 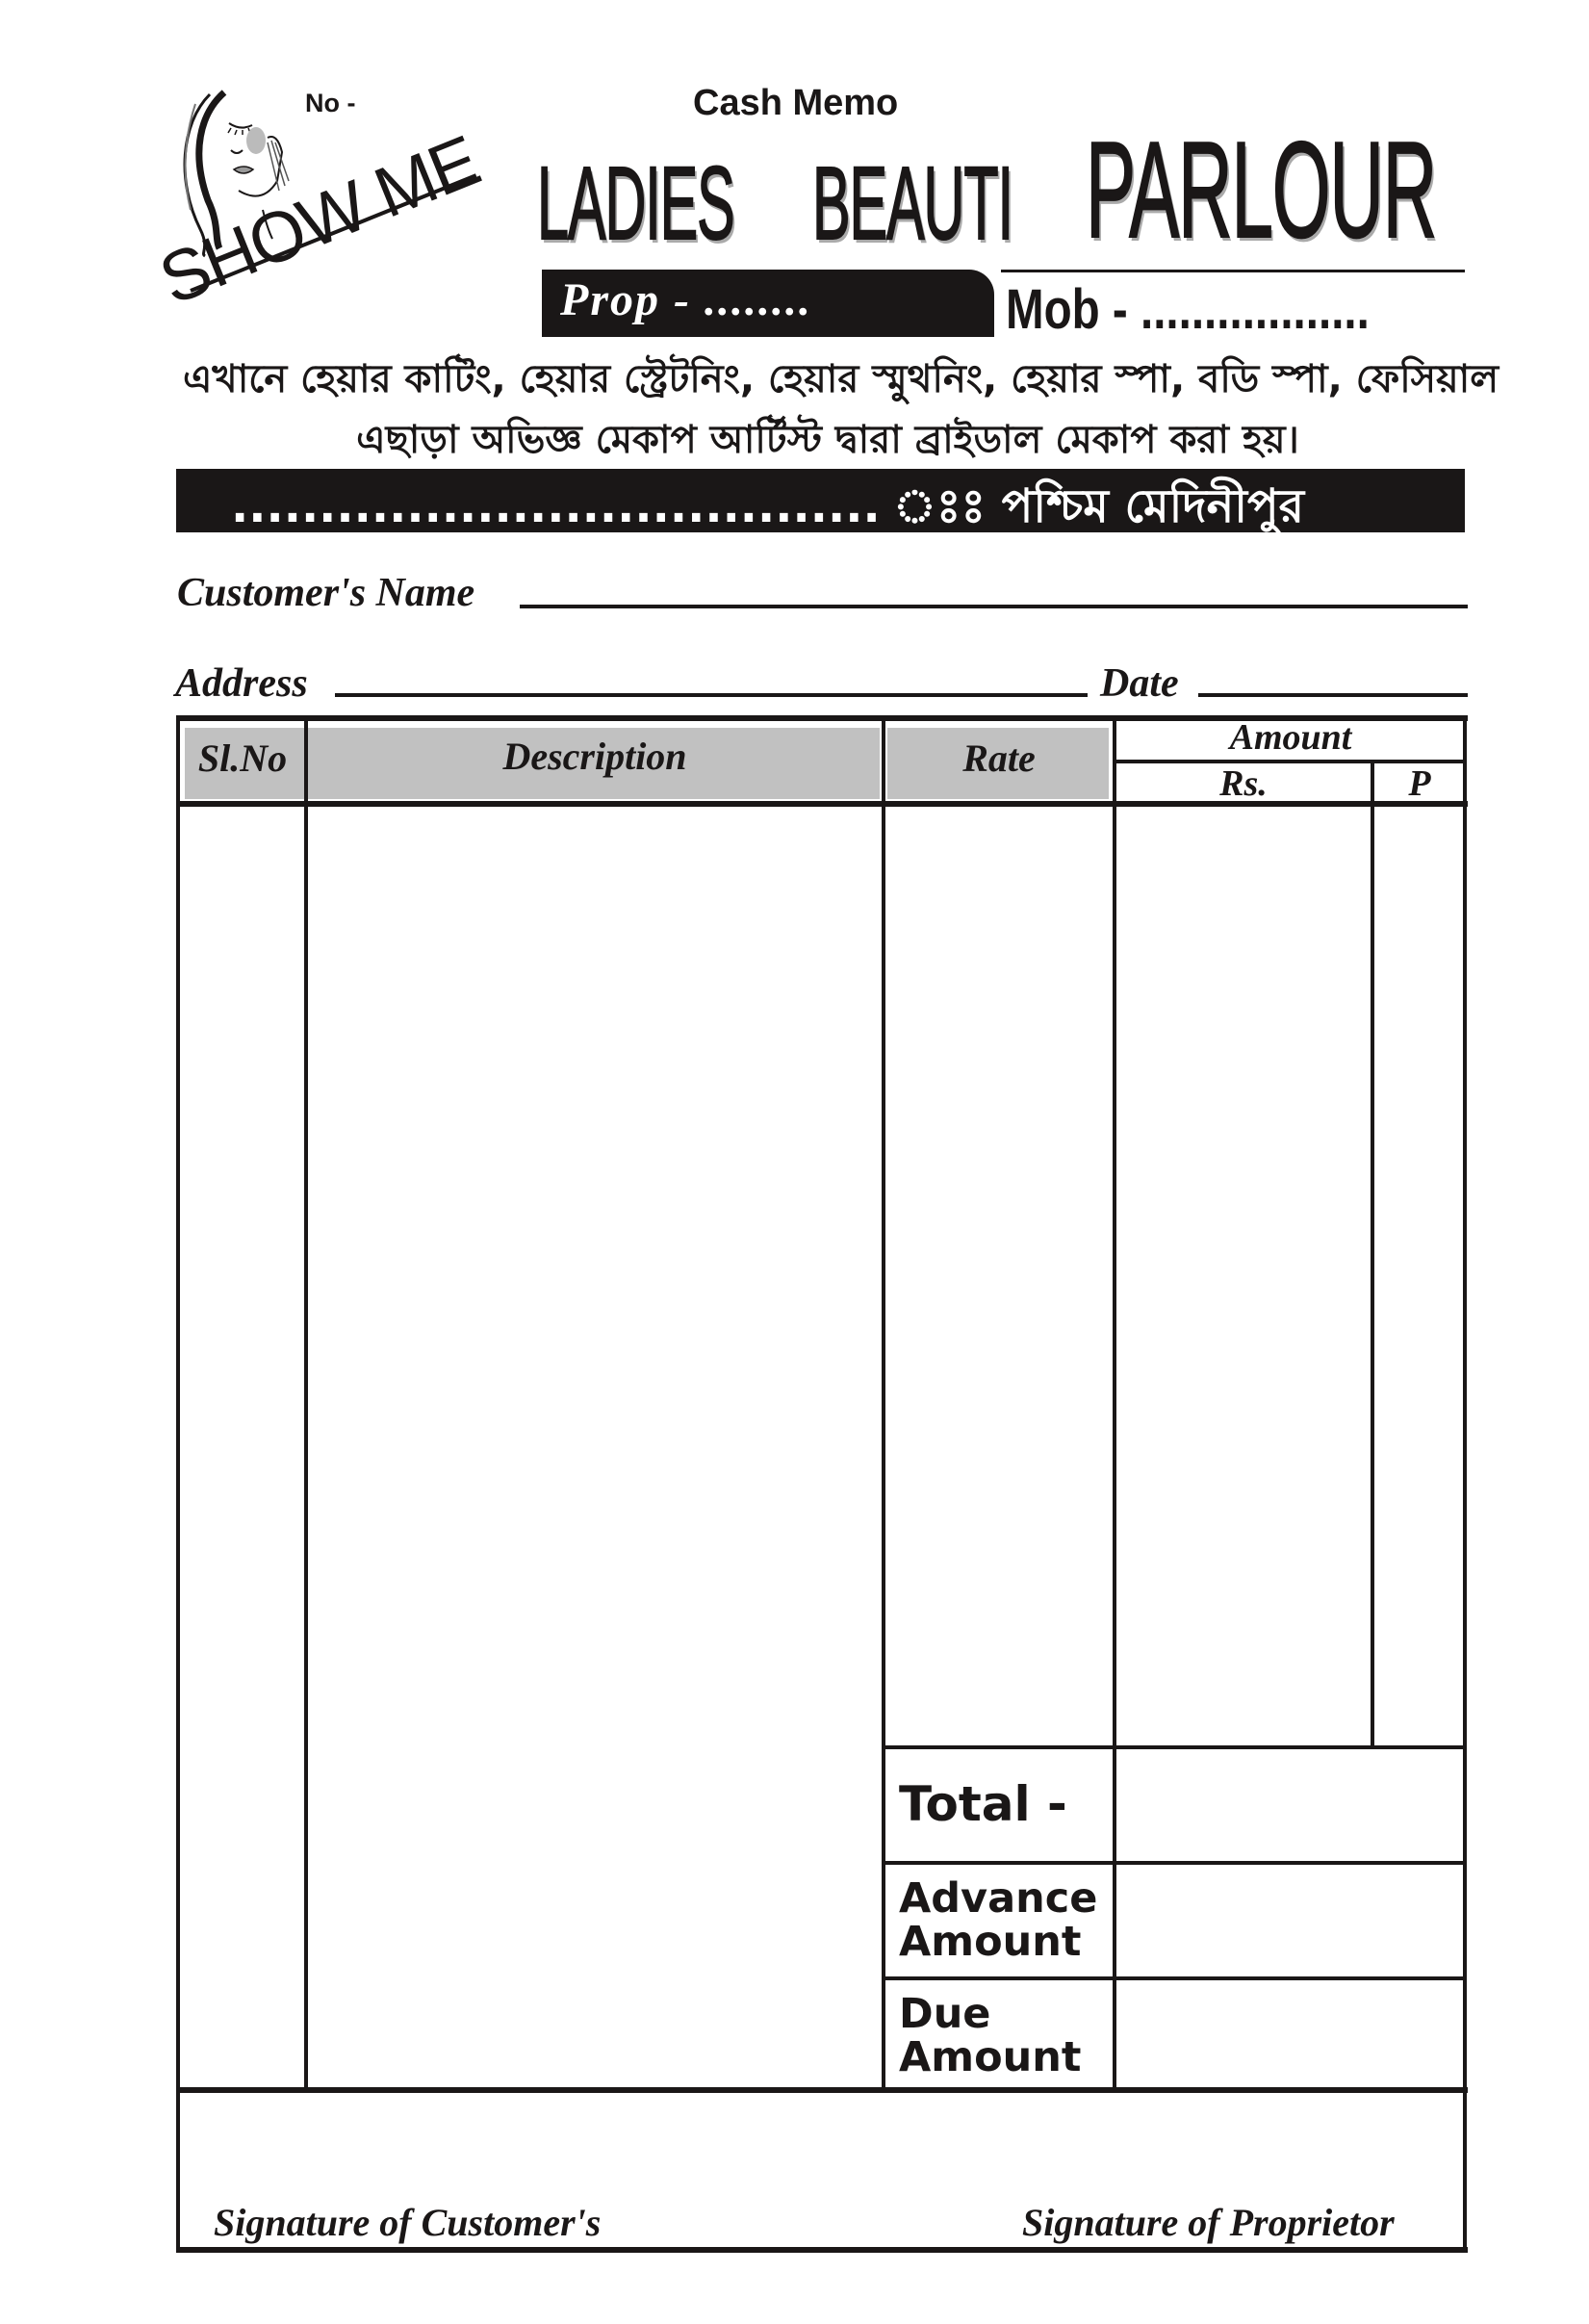 What do you see at coordinates (1290, 737) in the screenshot?
I see `col-header-amount: Amount` at bounding box center [1290, 737].